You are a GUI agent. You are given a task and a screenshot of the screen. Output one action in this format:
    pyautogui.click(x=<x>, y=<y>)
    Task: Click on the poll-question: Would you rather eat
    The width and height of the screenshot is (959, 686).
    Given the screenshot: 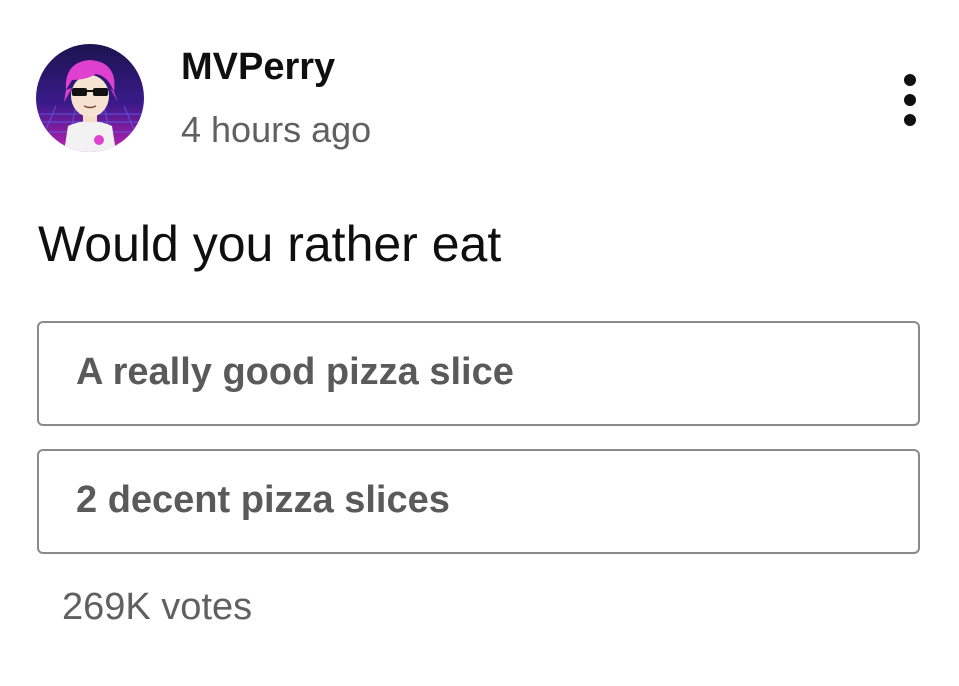 What is the action you would take?
    pyautogui.click(x=270, y=244)
    